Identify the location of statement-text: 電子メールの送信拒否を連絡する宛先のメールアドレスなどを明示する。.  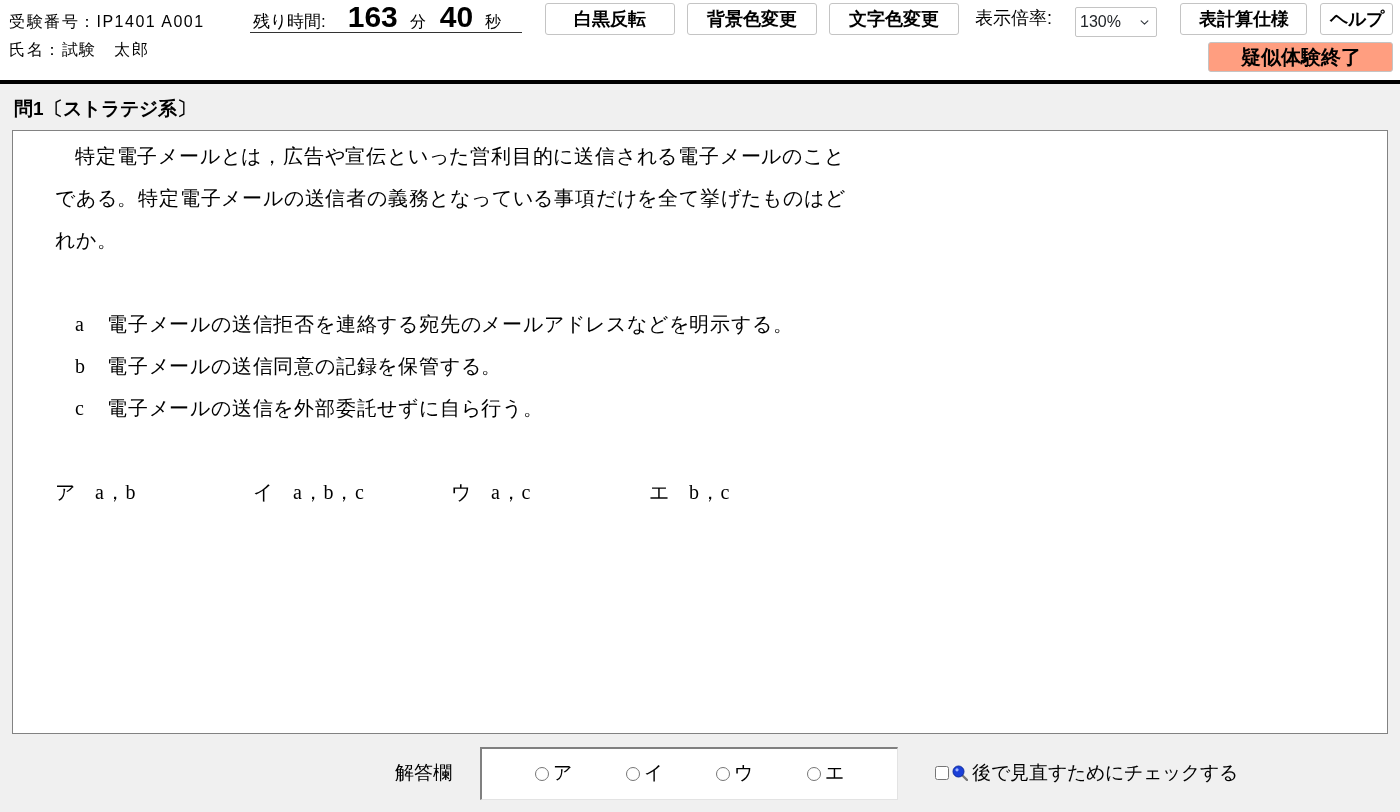
(450, 324).